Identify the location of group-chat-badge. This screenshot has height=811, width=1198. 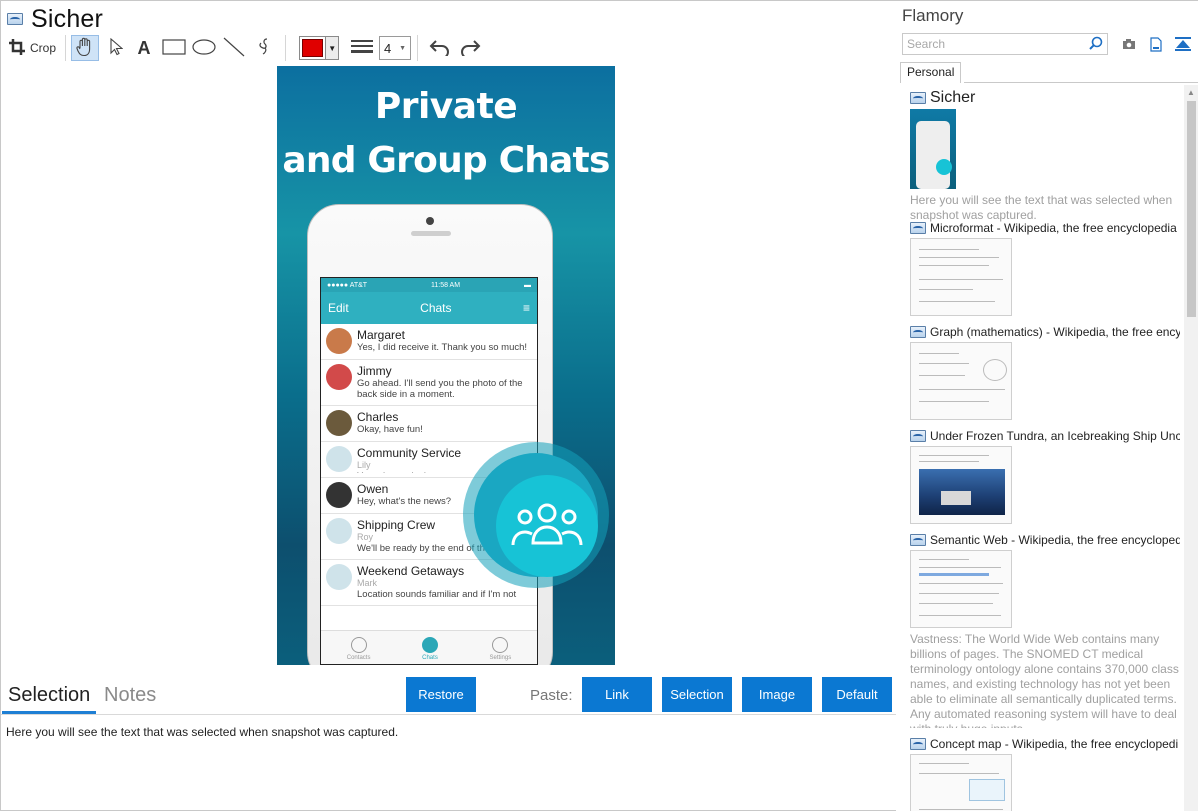
(536, 515).